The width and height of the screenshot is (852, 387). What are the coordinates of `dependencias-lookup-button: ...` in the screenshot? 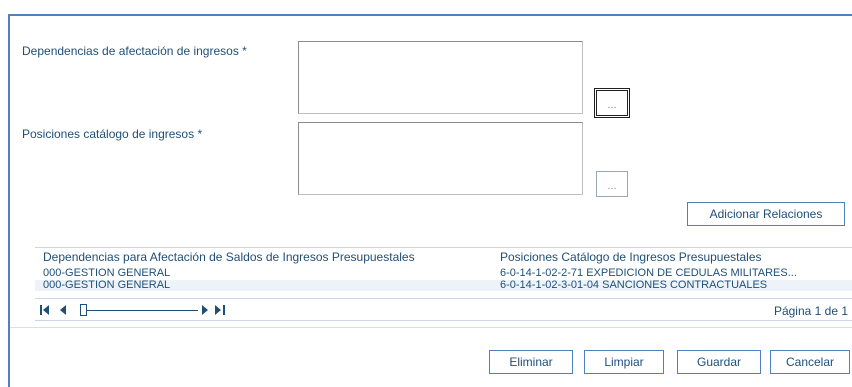 It's located at (612, 103).